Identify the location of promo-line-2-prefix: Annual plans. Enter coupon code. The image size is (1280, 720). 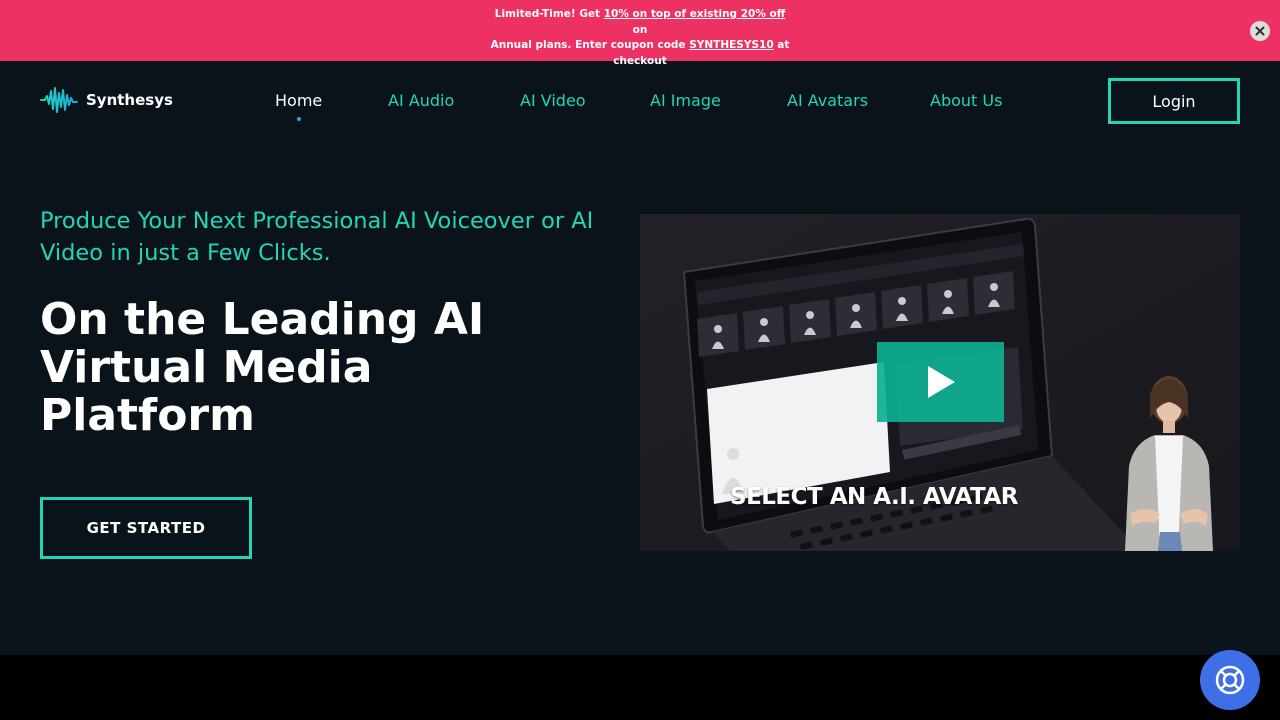
(590, 45).